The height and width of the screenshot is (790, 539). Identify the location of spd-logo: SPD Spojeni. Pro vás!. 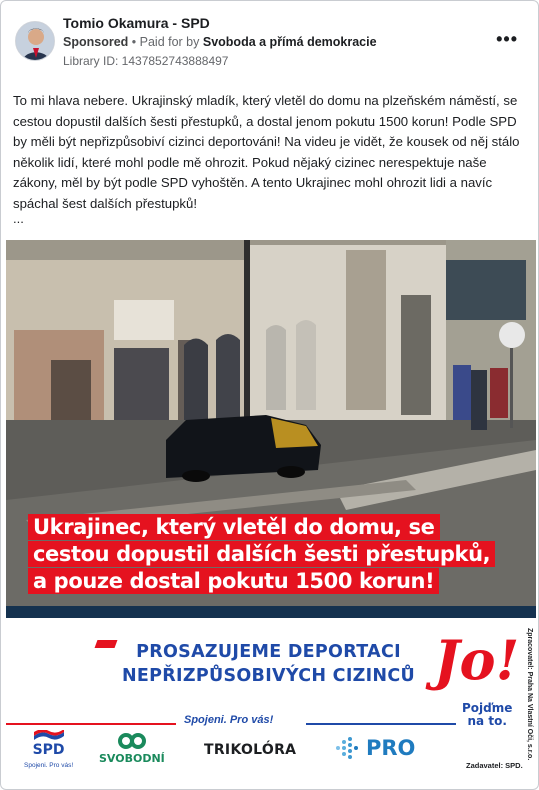
(48, 749).